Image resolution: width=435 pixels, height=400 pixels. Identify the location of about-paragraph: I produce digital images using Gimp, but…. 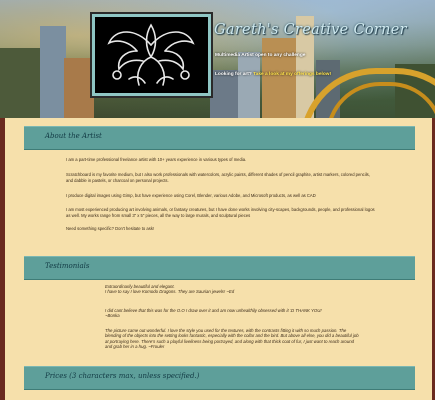
(191, 195).